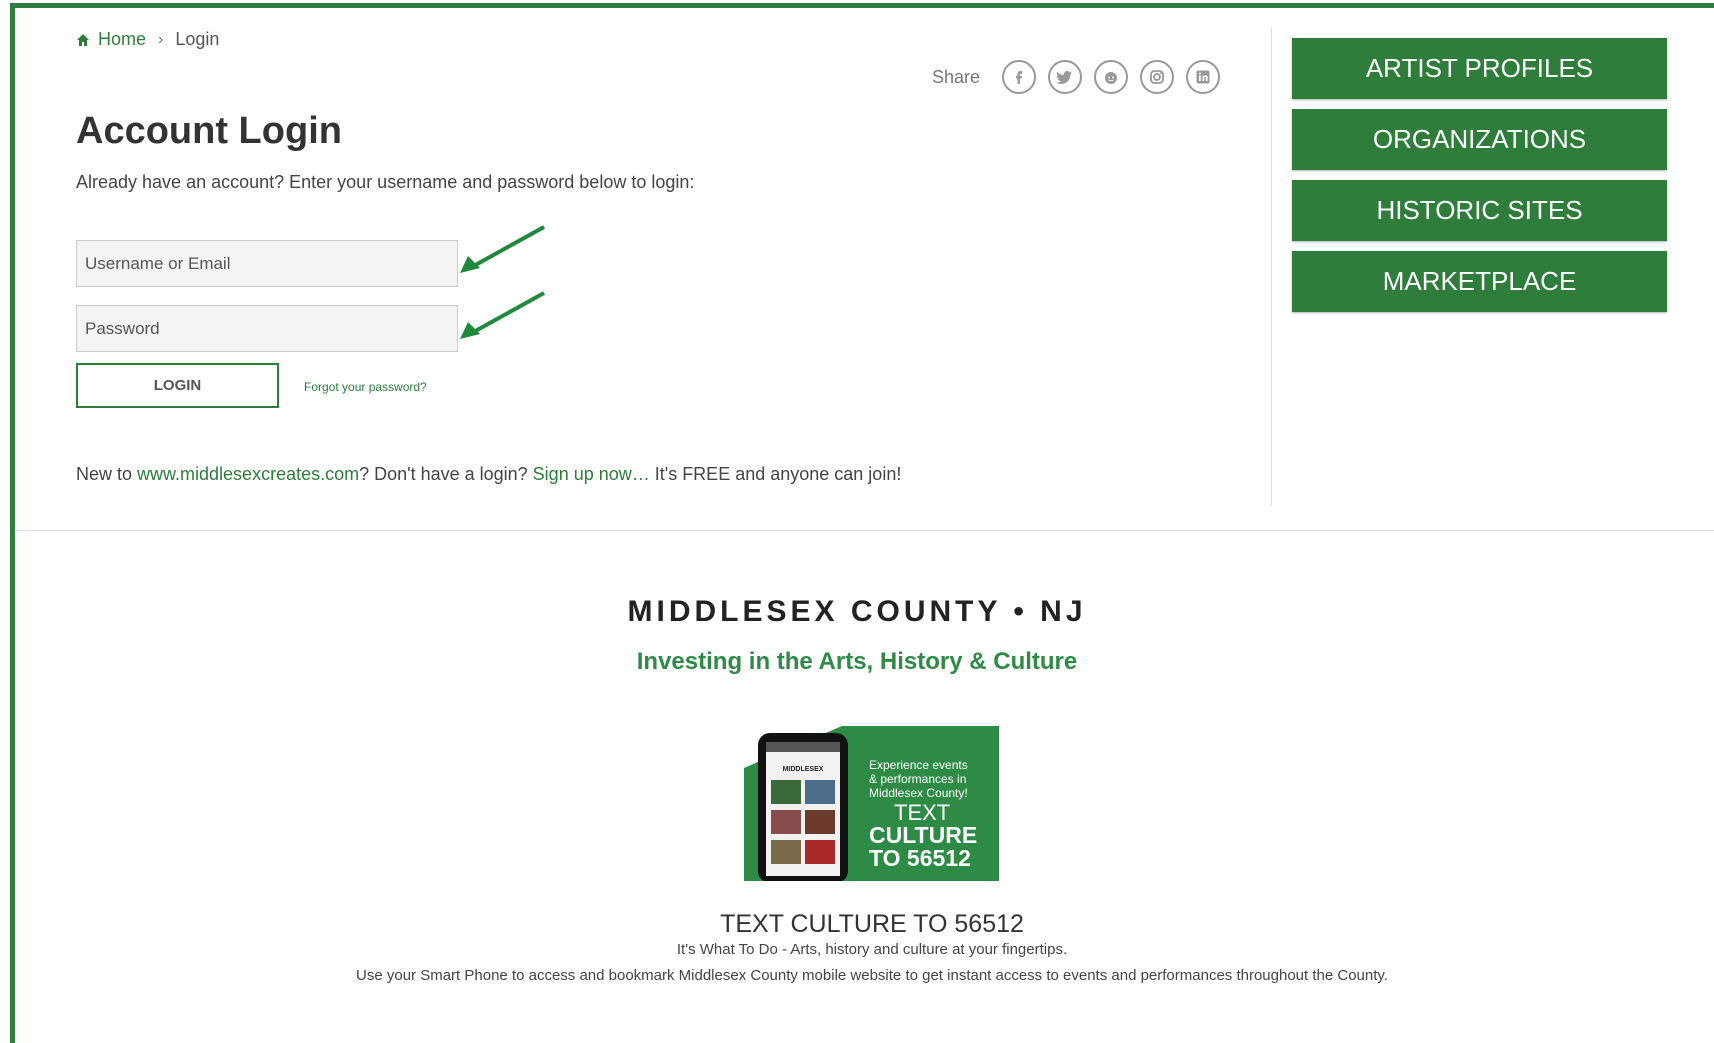  Describe the element at coordinates (1065, 77) in the screenshot. I see `twitter-icon` at that location.